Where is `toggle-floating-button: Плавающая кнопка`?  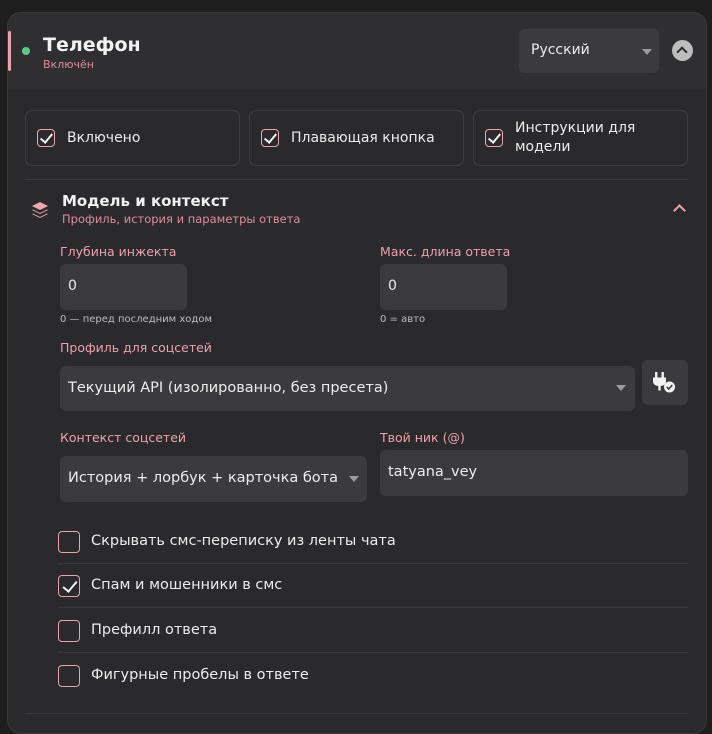
toggle-floating-button: Плавающая кнопка is located at coordinates (356, 138).